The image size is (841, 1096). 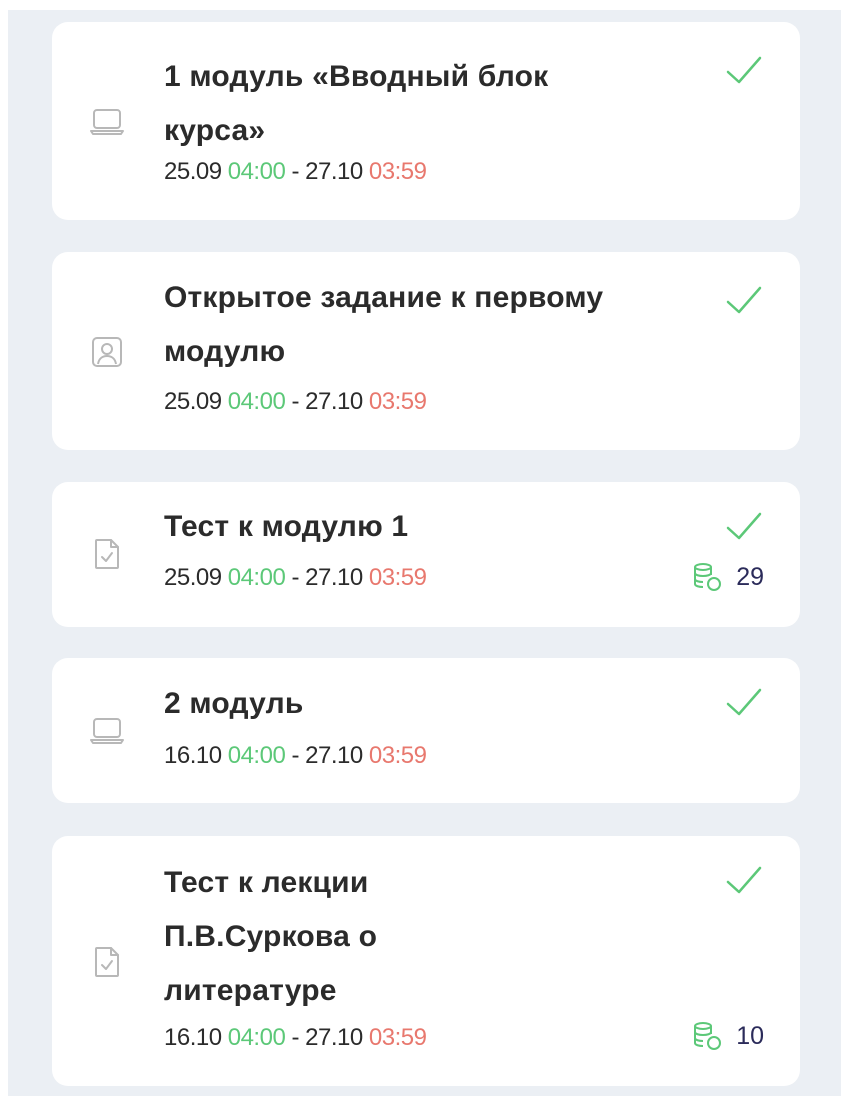 What do you see at coordinates (271, 936) in the screenshot?
I see `course-item-title: Тест к лекции П.В.Суркова о литературе` at bounding box center [271, 936].